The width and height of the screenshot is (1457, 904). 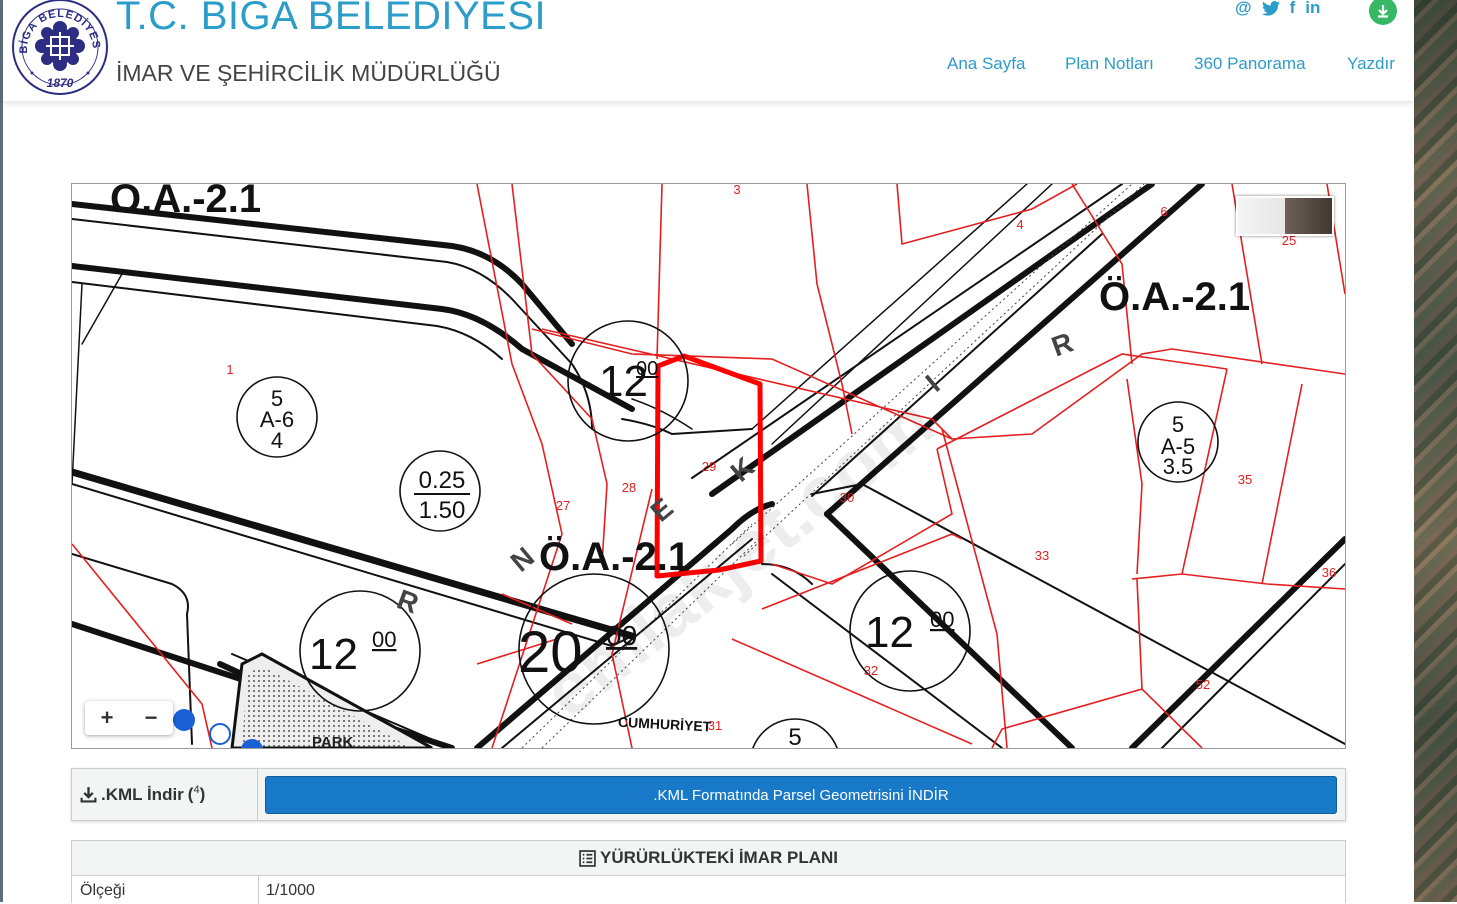 I want to click on social-links: @ f in, so click(x=1277, y=10).